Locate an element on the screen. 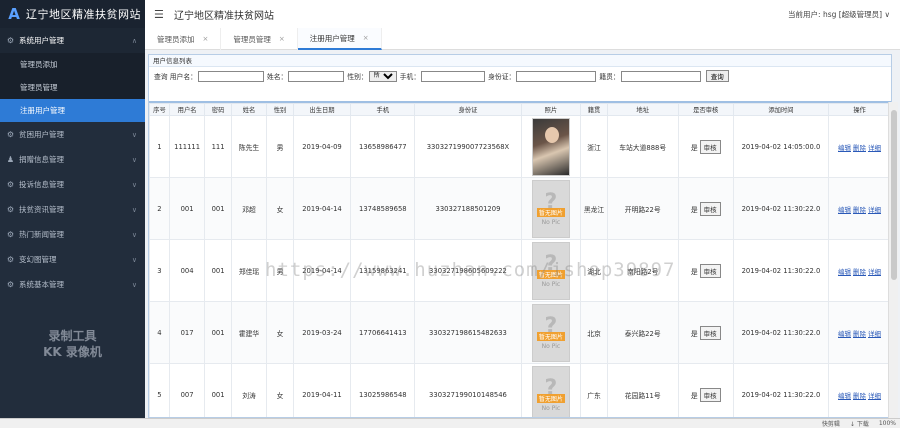 This screenshot has width=900, height=428. tab-1: 管理员管理 × is located at coordinates (259, 39).